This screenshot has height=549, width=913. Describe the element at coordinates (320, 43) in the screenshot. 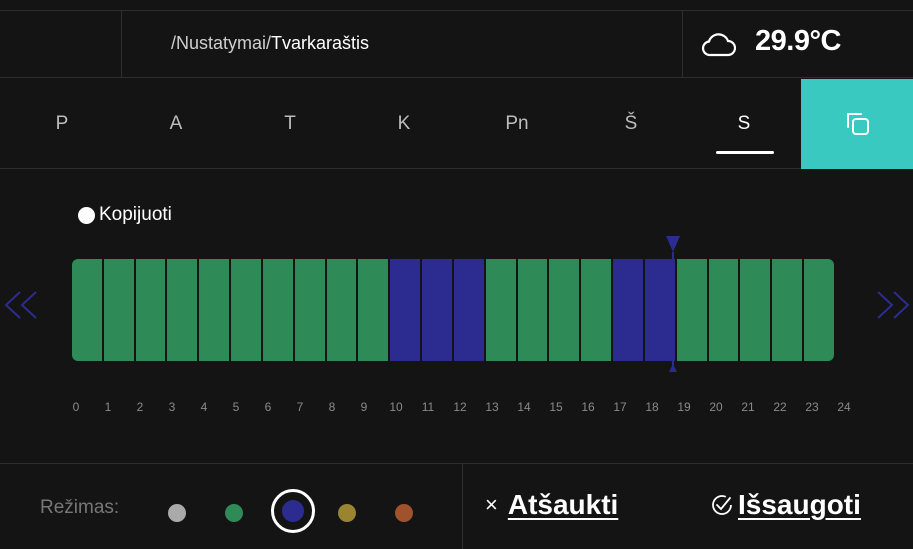

I see `breadcrumb-current: Tvarkaraštis` at that location.